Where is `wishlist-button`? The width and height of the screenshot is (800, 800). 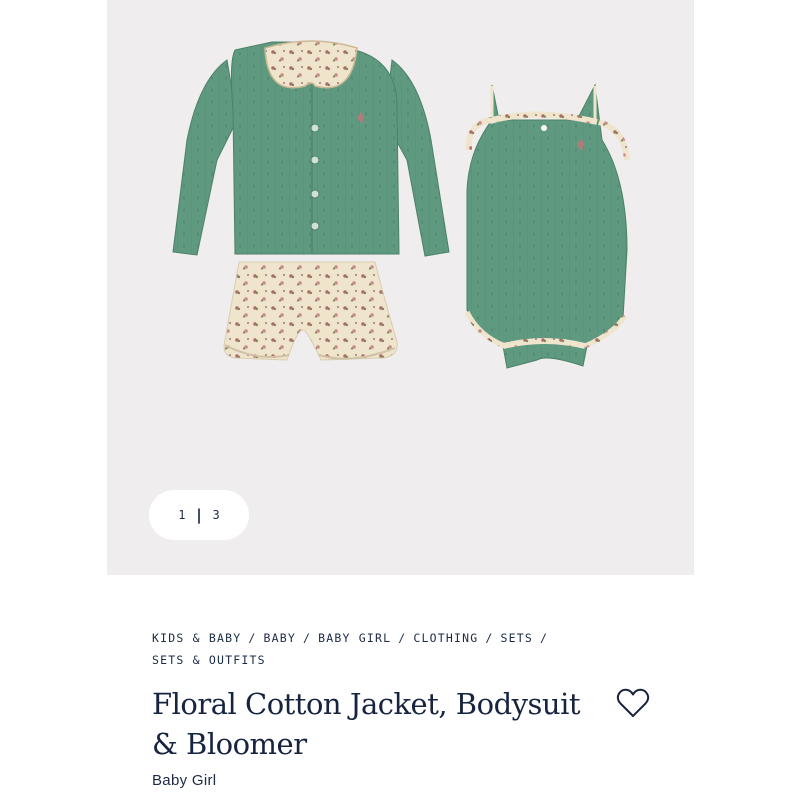 wishlist-button is located at coordinates (633, 703).